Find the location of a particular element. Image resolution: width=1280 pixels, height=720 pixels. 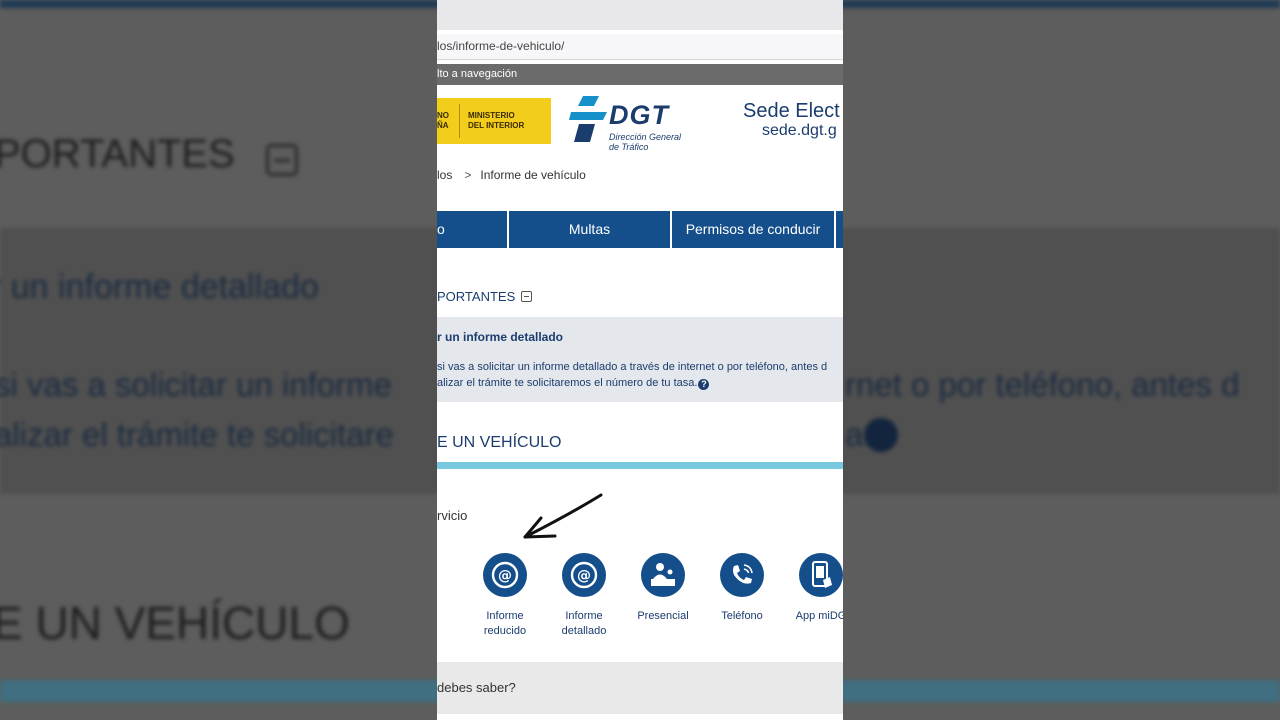

breadcrumb: los > Informe de vehículo is located at coordinates (511, 175).